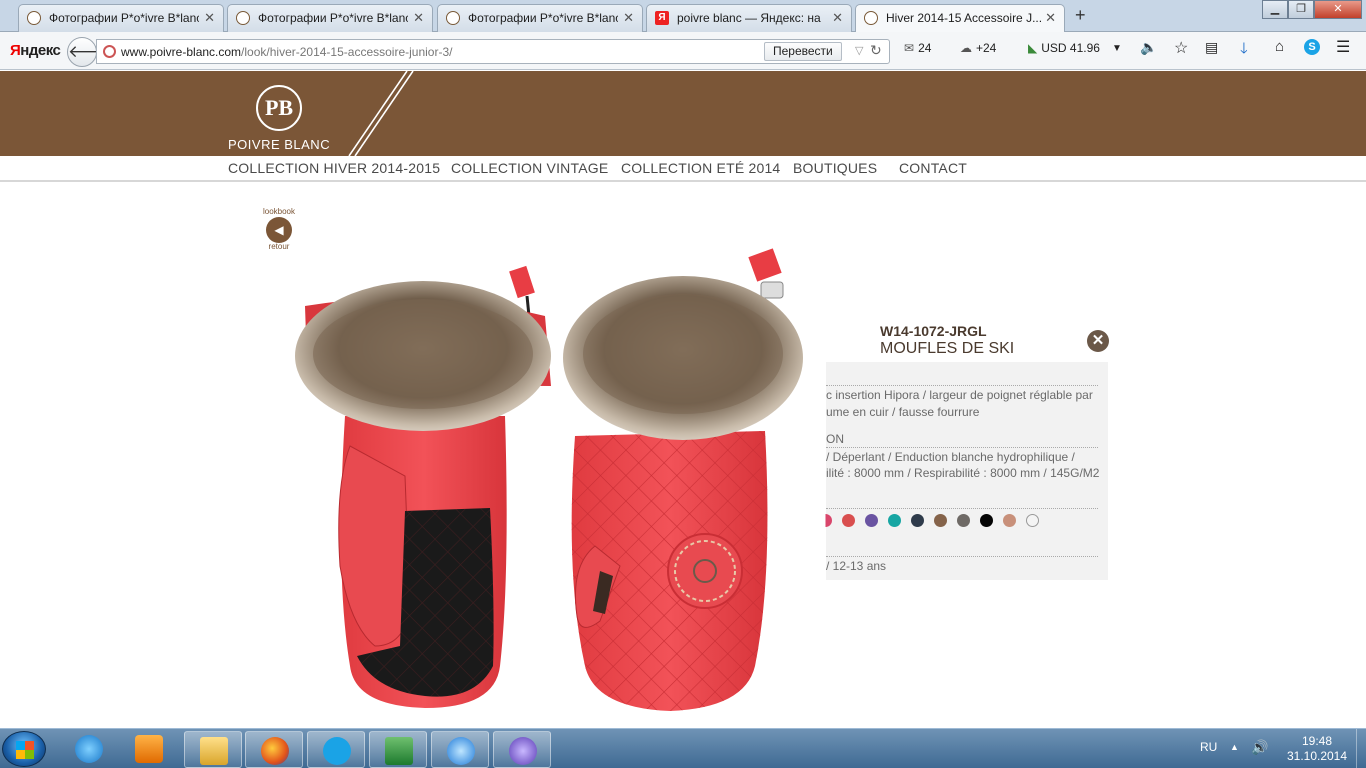 This screenshot has width=1366, height=768. Describe the element at coordinates (683, 748) in the screenshot. I see `windows-taskbar: RU ▲ 🔊 19:48 31.10.2014` at that location.